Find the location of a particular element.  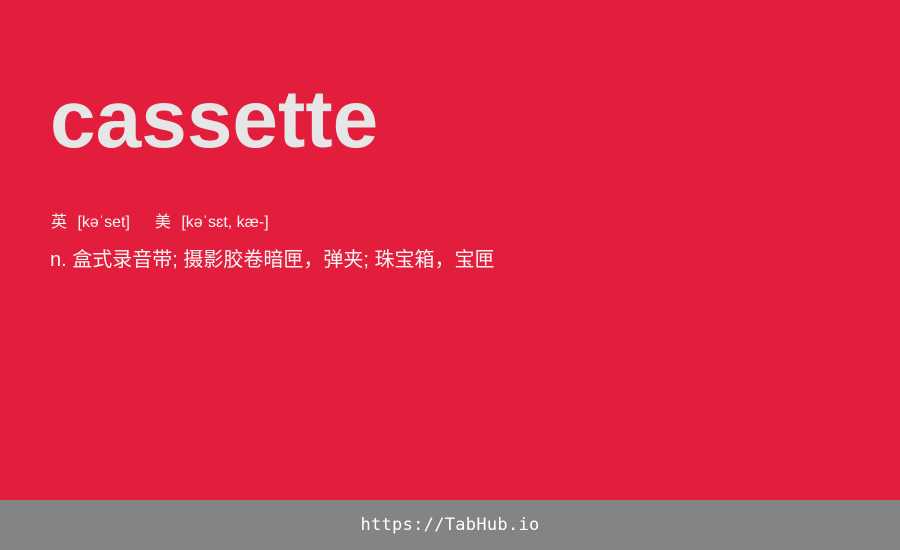

phonetics-row: 英 [kəˈset] 美 [kəˈsɛt, kæ-] is located at coordinates (160, 223).